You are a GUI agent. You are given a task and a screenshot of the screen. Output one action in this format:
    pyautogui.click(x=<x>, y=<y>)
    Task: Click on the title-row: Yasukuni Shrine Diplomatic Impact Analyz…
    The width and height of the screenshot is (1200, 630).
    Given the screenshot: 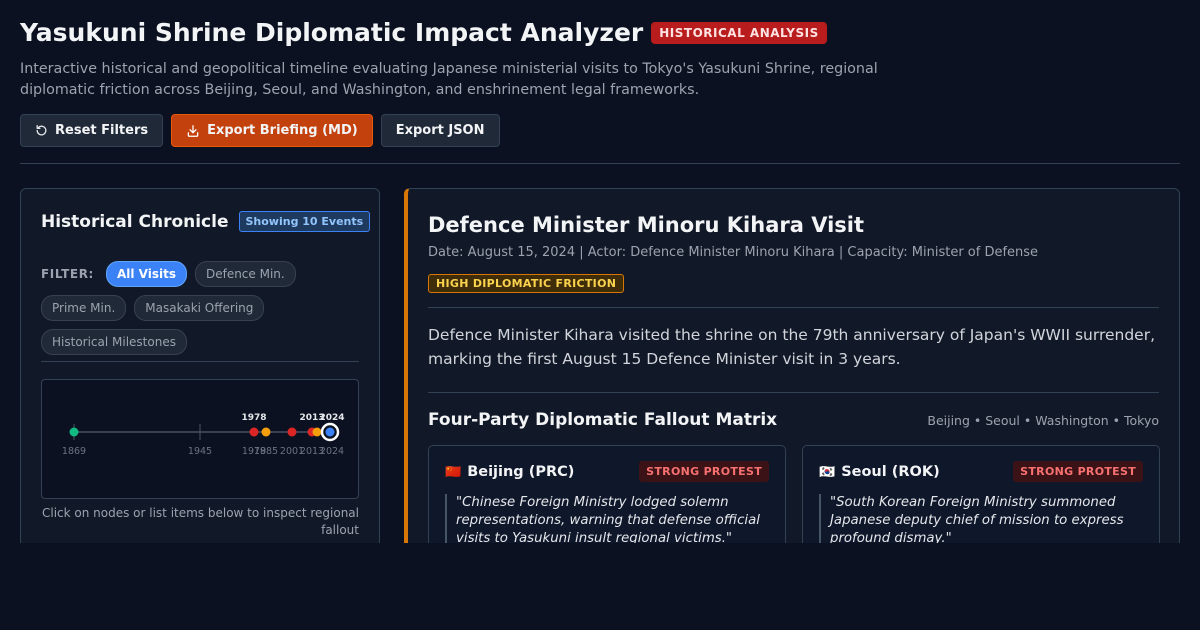 What is the action you would take?
    pyautogui.click(x=600, y=32)
    